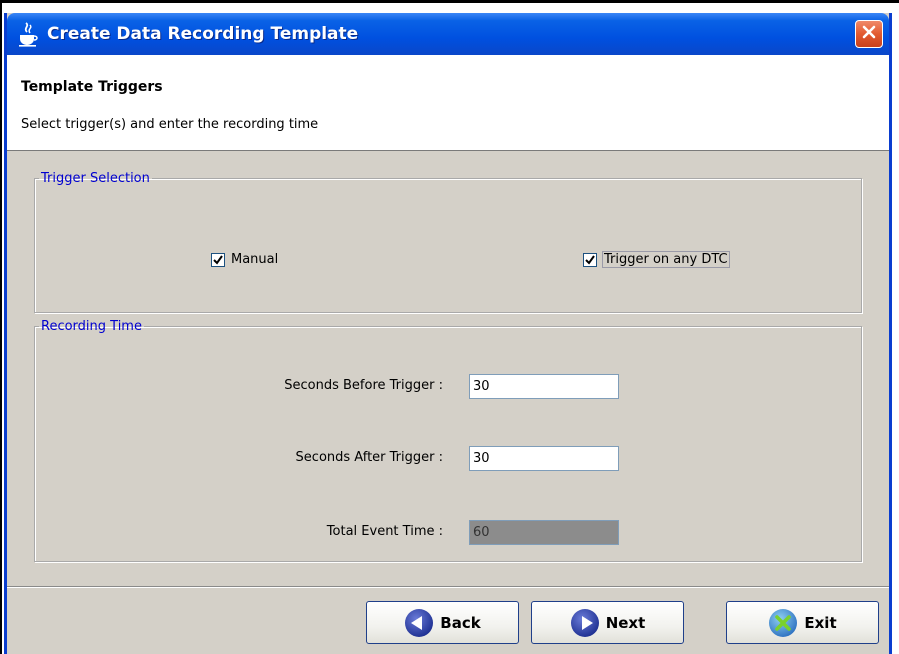  Describe the element at coordinates (585, 623) in the screenshot. I see `arrow-right-icon` at that location.